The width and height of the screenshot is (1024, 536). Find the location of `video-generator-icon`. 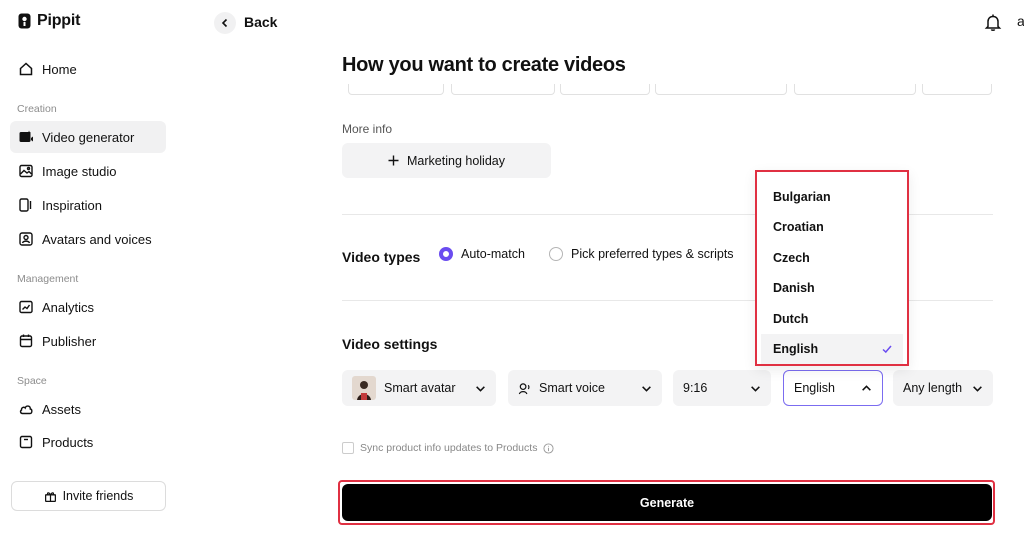

video-generator-icon is located at coordinates (26, 137).